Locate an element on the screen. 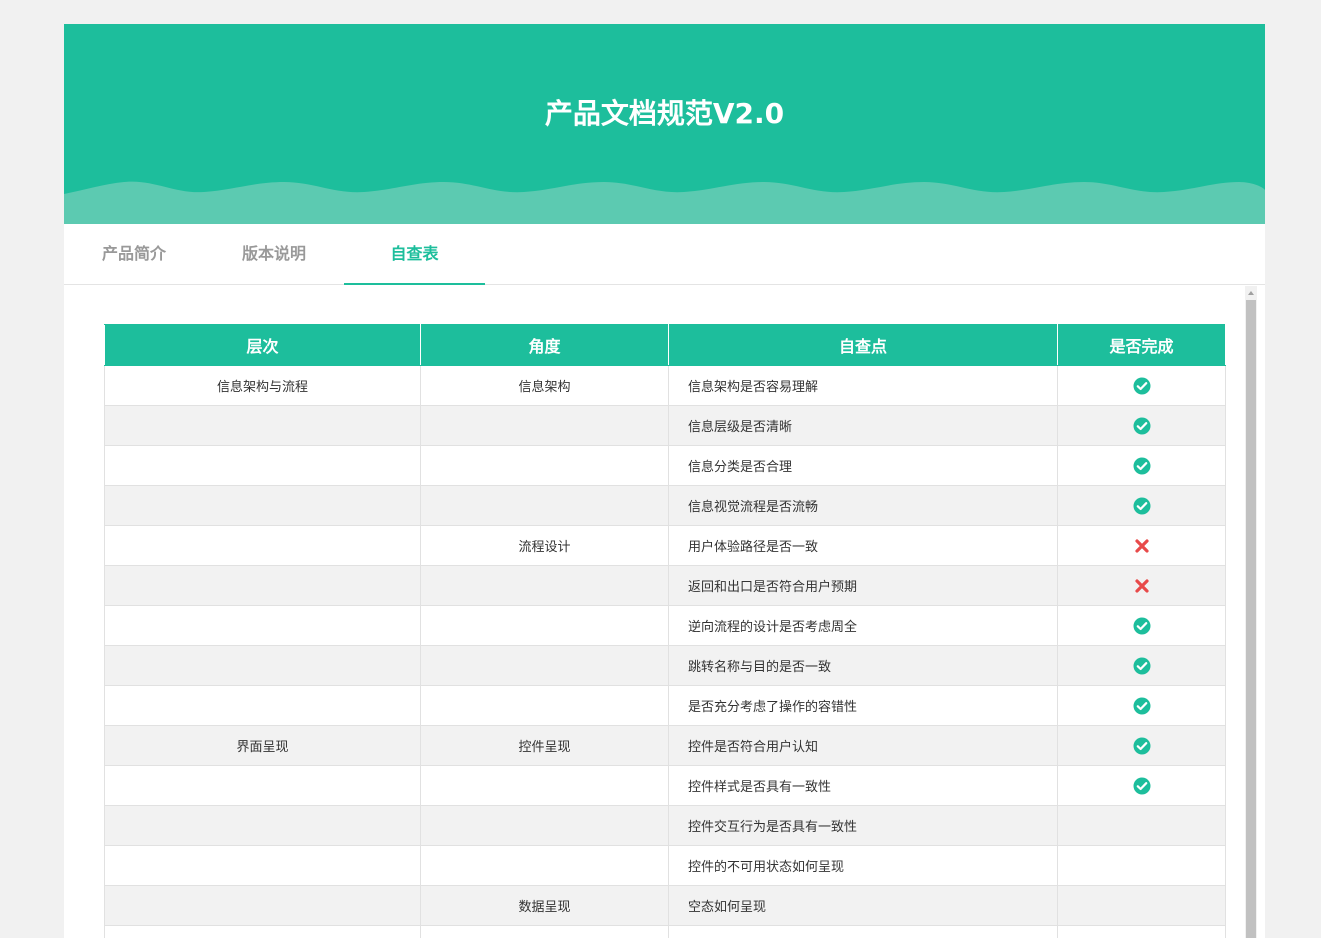 The height and width of the screenshot is (938, 1321). cell-checkpoint: 信息架构是否容易理解 is located at coordinates (863, 385).